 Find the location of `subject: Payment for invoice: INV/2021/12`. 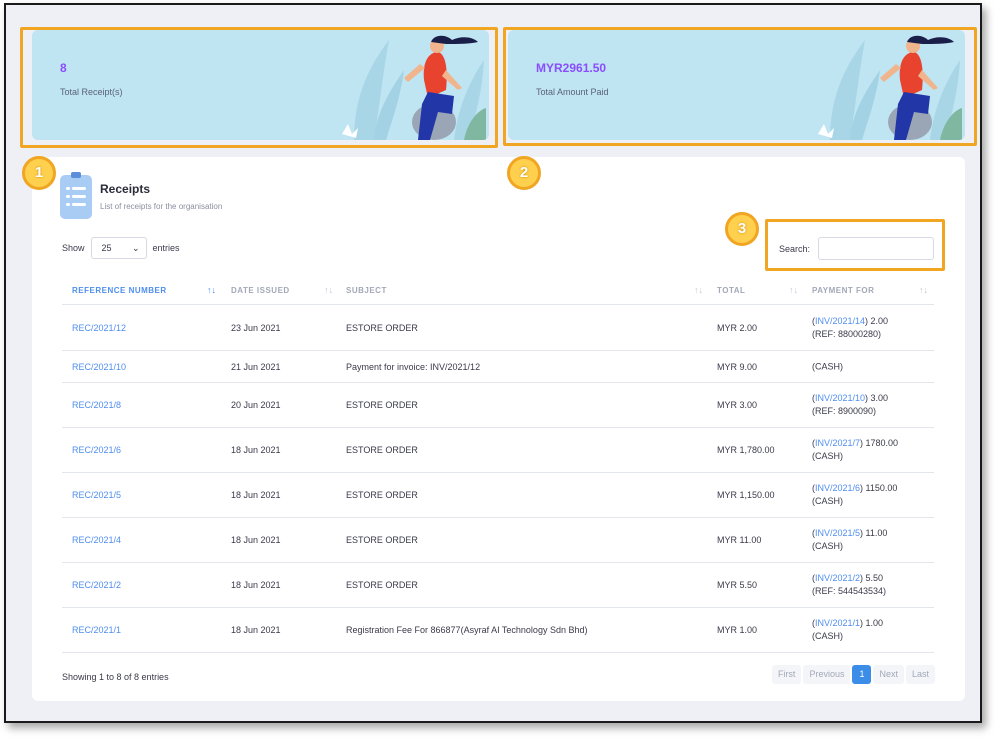

subject: Payment for invoice: INV/2021/12 is located at coordinates (413, 366).